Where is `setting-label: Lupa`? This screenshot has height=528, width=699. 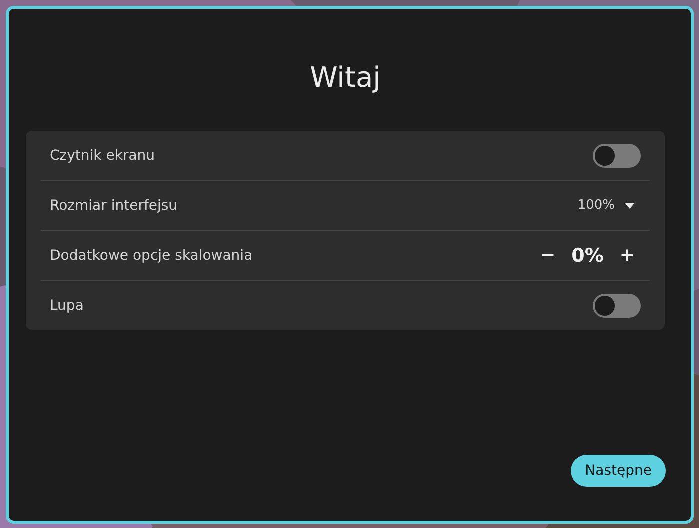
setting-label: Lupa is located at coordinates (67, 306).